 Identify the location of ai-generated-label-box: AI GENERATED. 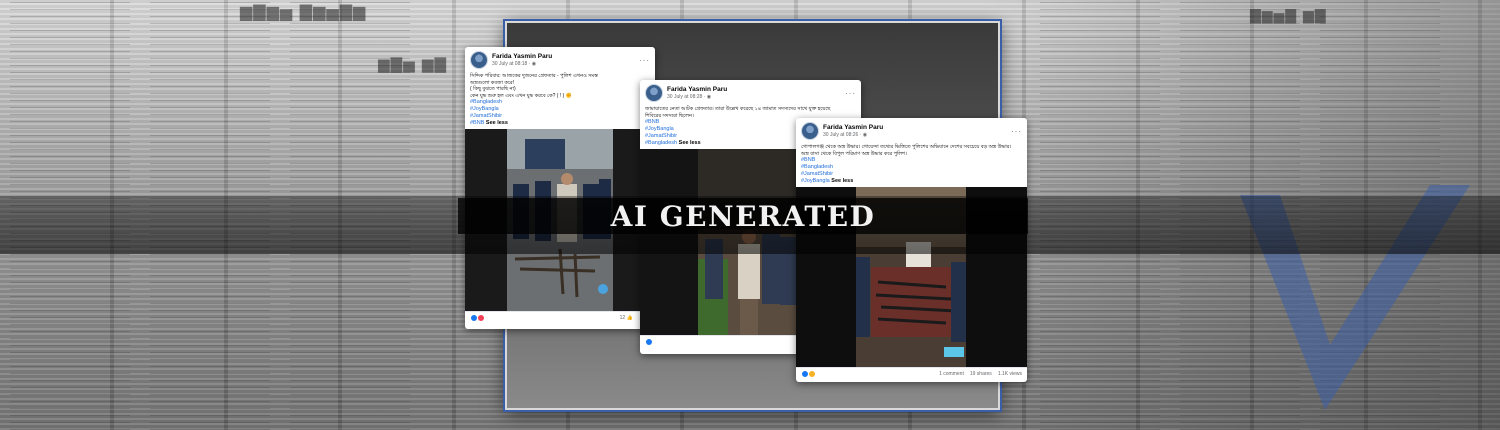
(743, 216).